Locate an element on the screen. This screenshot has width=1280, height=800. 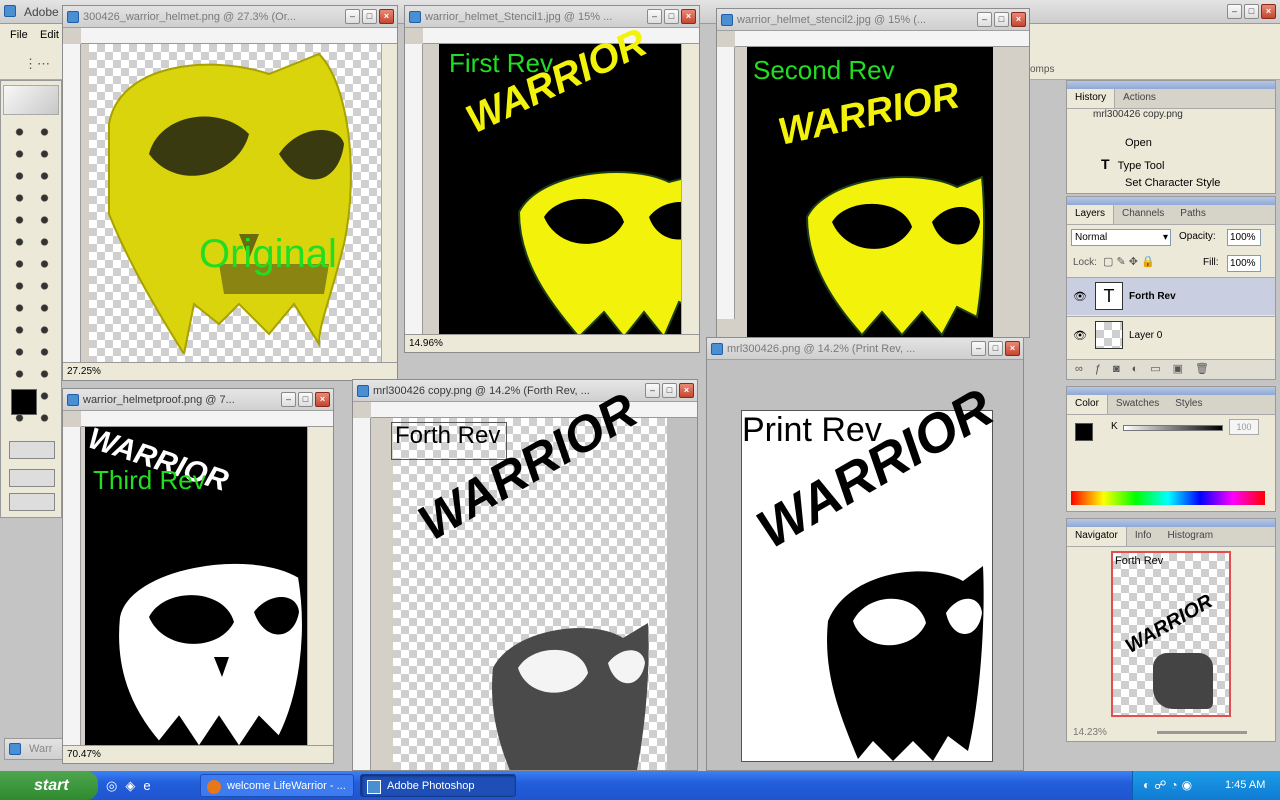
navigator-preview: Forth Rev WARRIOR is located at coordinates (1171, 634).